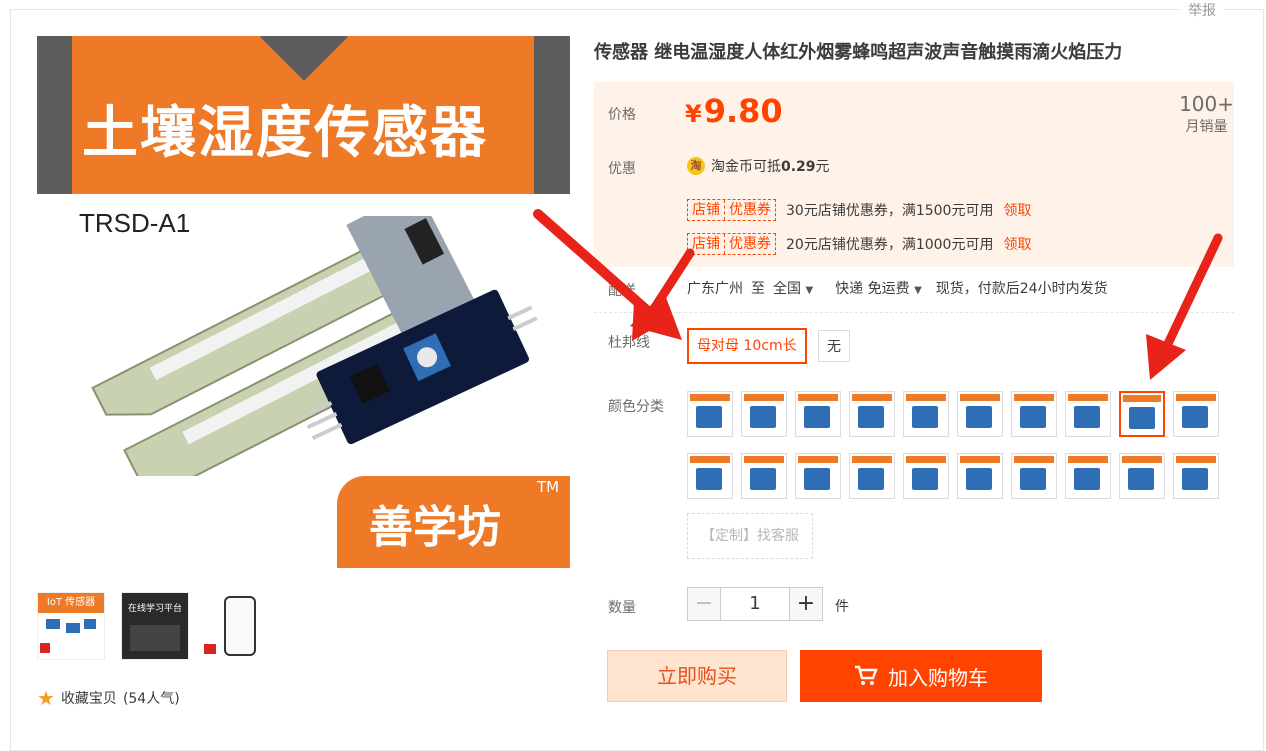 This screenshot has height=751, width=1266. Describe the element at coordinates (622, 169) in the screenshot. I see `promo-label: 优惠` at that location.